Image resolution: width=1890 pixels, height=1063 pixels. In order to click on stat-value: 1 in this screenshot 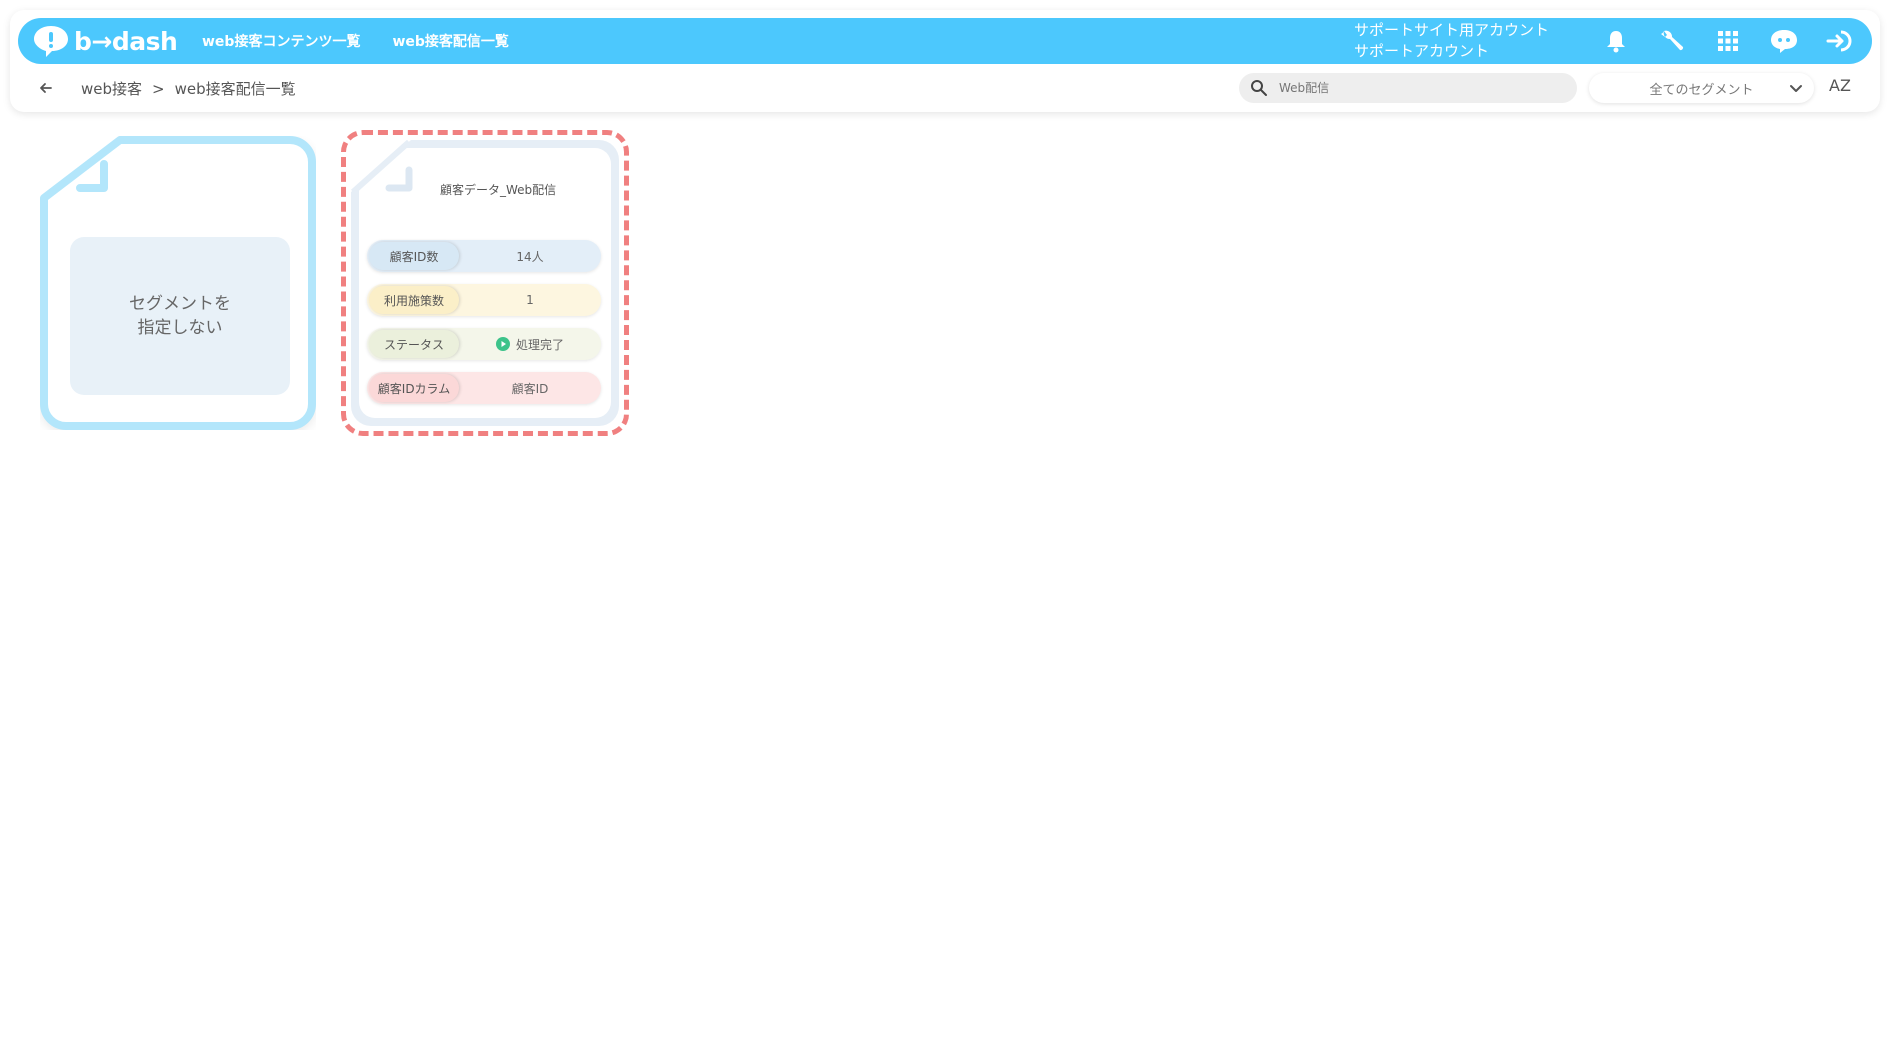, I will do `click(530, 300)`.